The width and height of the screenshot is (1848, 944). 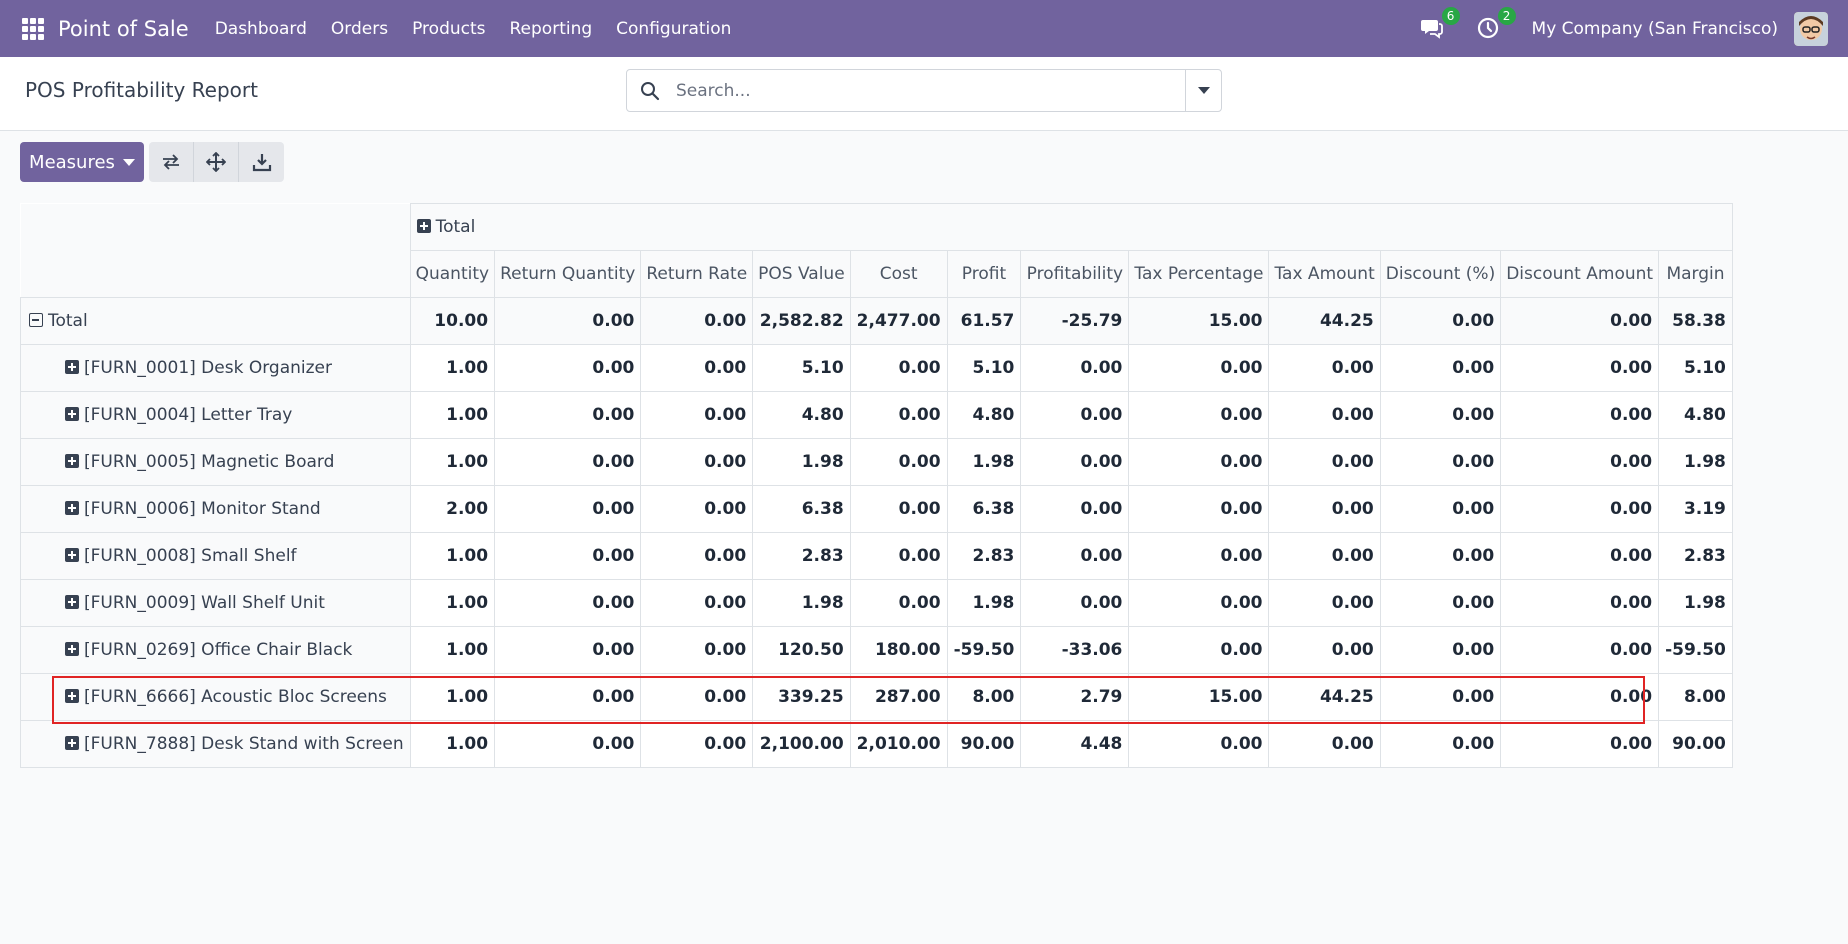 What do you see at coordinates (448, 29) in the screenshot?
I see `menu-products: Products` at bounding box center [448, 29].